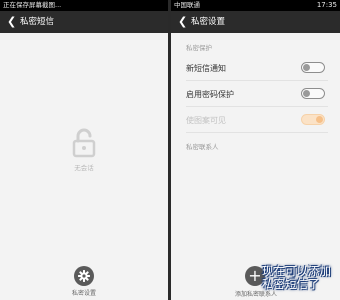 The width and height of the screenshot is (340, 300). I want to click on password-protect-toggle, so click(313, 93).